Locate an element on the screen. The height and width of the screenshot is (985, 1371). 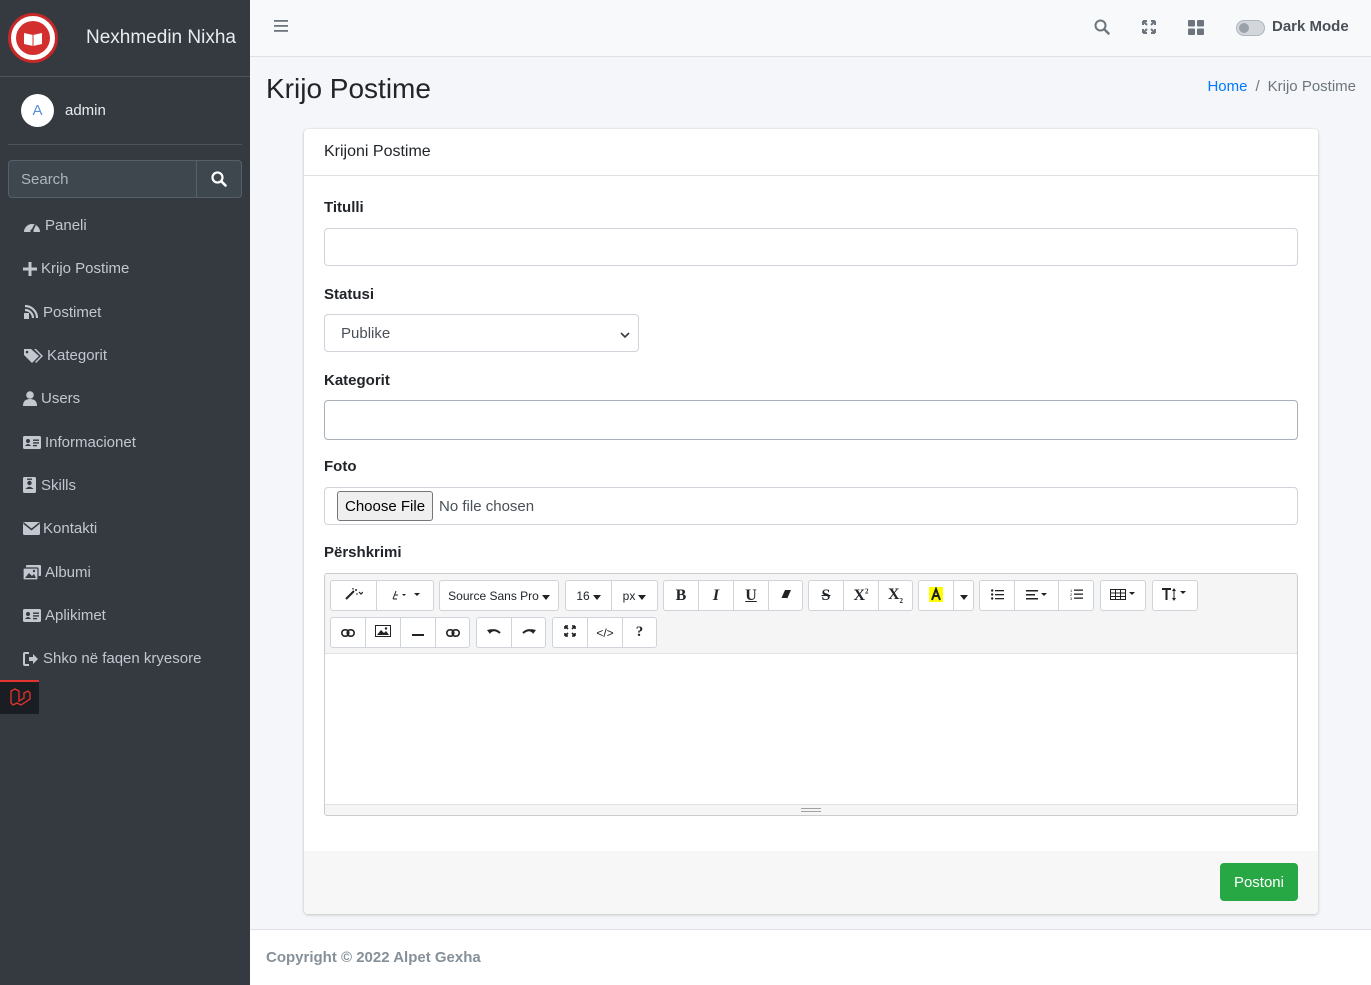
clear-format-button is located at coordinates (785, 595).